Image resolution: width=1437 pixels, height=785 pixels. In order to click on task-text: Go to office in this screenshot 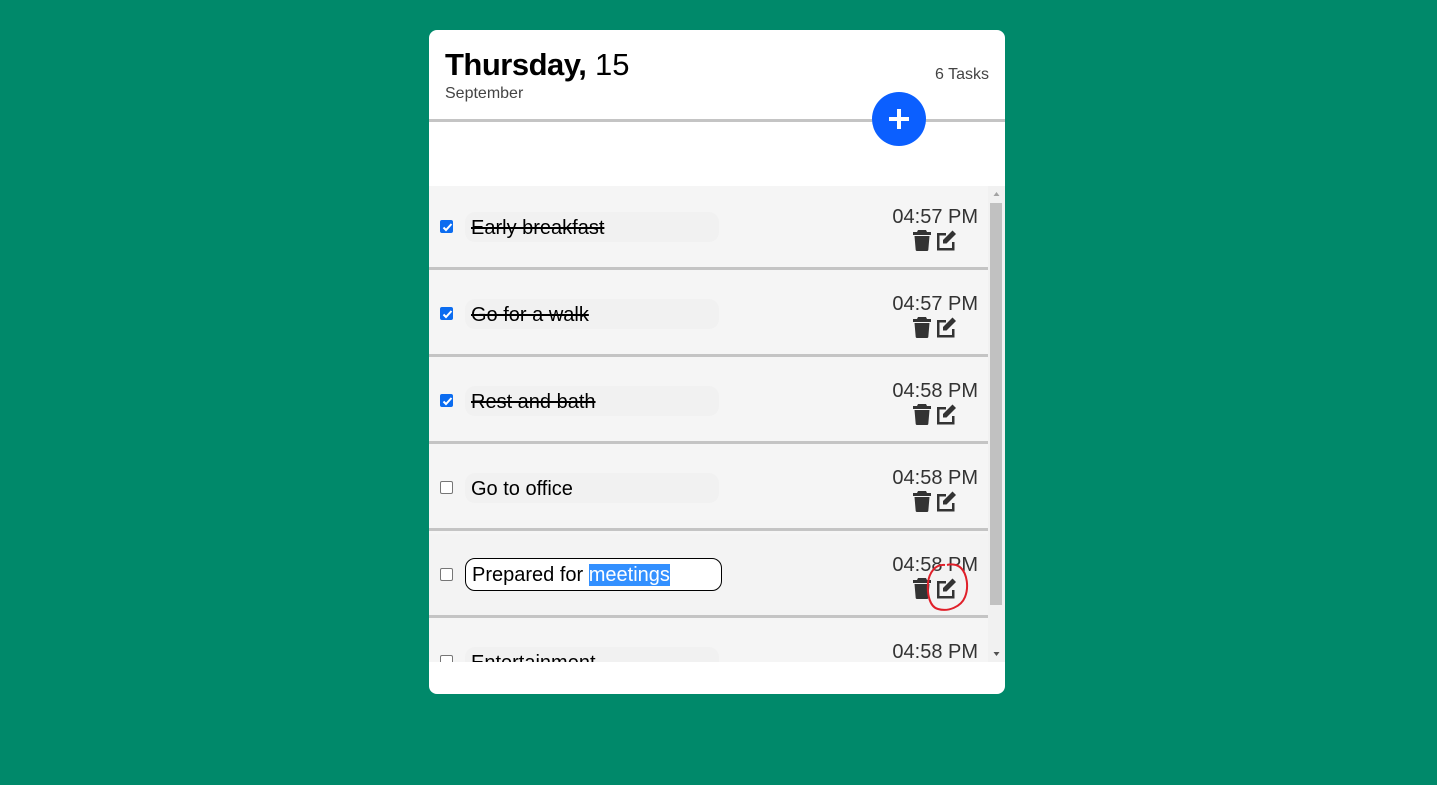, I will do `click(522, 489)`.